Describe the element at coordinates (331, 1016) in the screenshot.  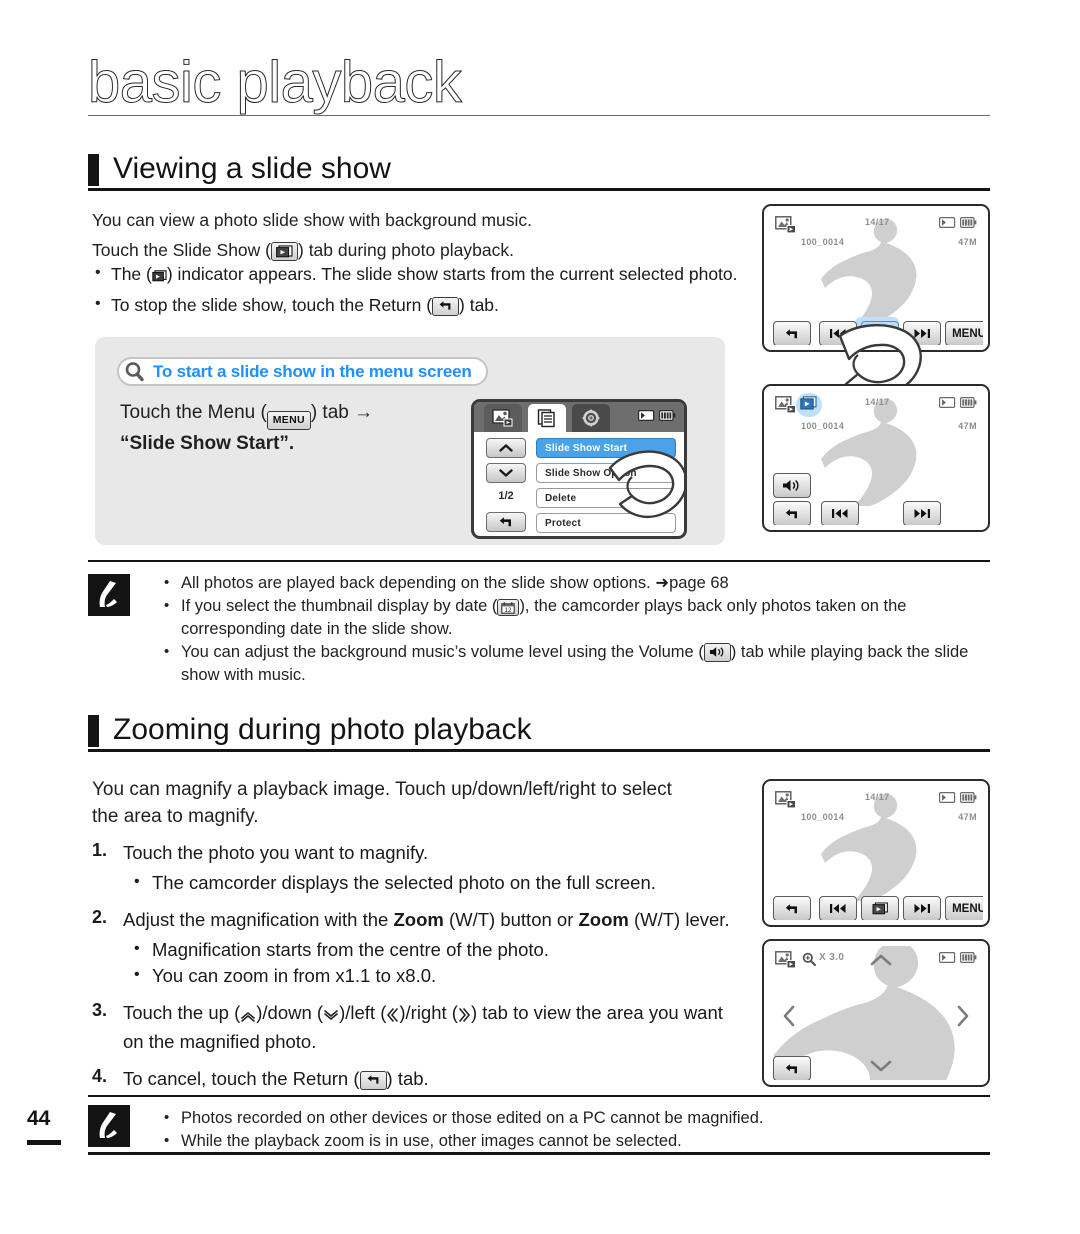
I see `chevron-down-icon` at that location.